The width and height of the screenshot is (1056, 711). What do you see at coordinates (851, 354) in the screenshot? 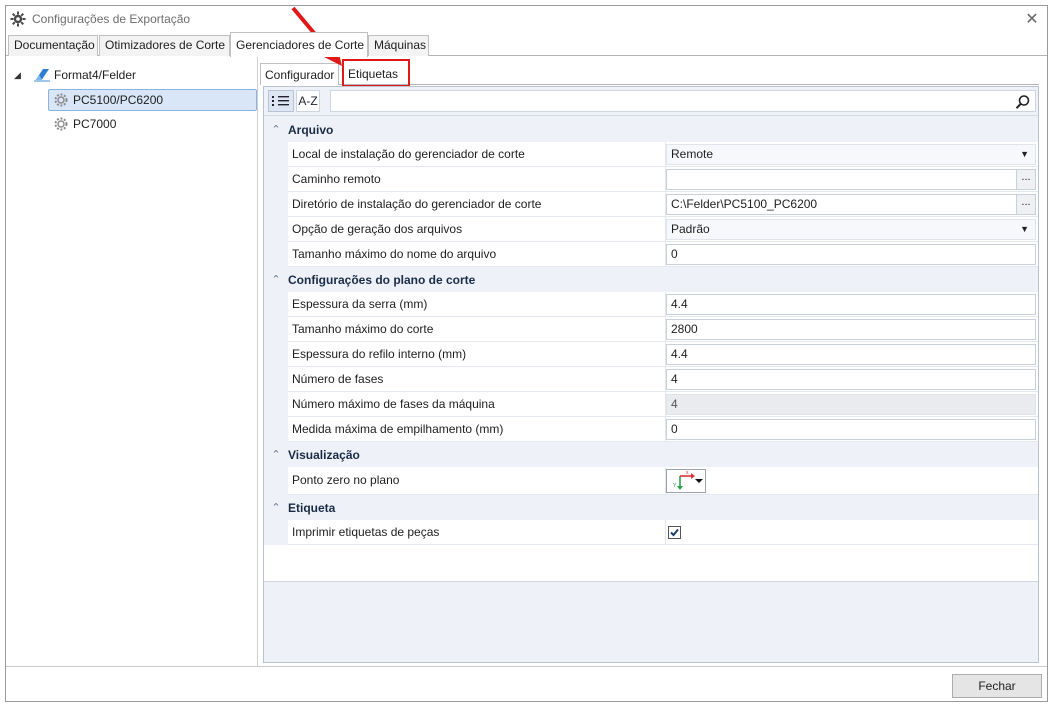
I see `inner-trim-thickness-field: 4.4` at bounding box center [851, 354].